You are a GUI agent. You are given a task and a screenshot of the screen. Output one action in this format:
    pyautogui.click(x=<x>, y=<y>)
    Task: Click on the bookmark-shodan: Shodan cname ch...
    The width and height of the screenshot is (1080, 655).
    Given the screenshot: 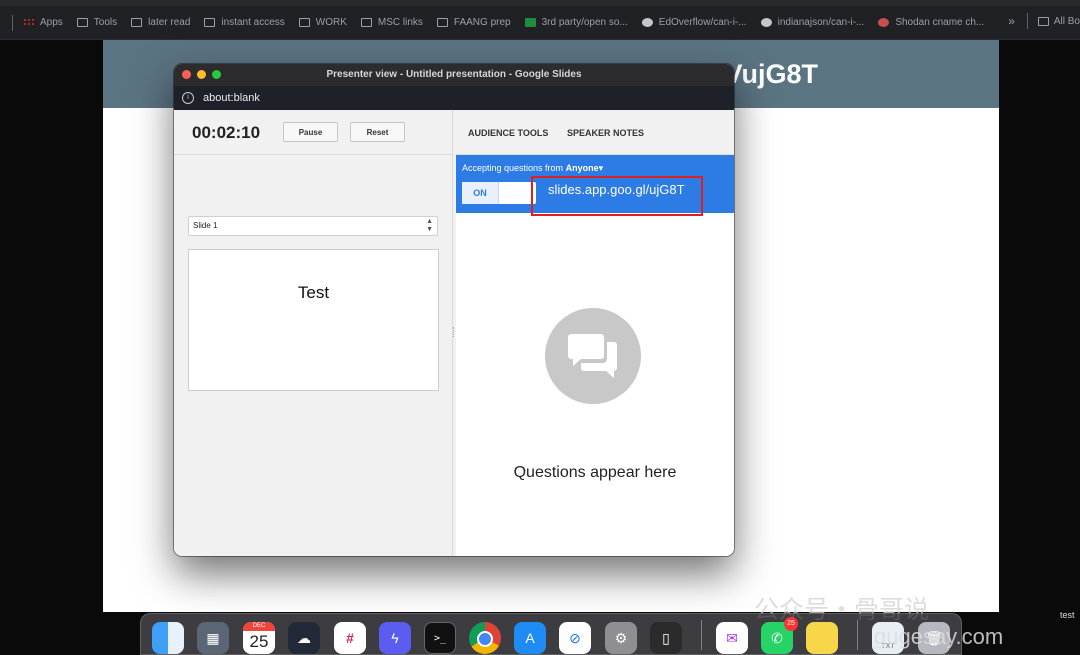 What is the action you would take?
    pyautogui.click(x=931, y=22)
    